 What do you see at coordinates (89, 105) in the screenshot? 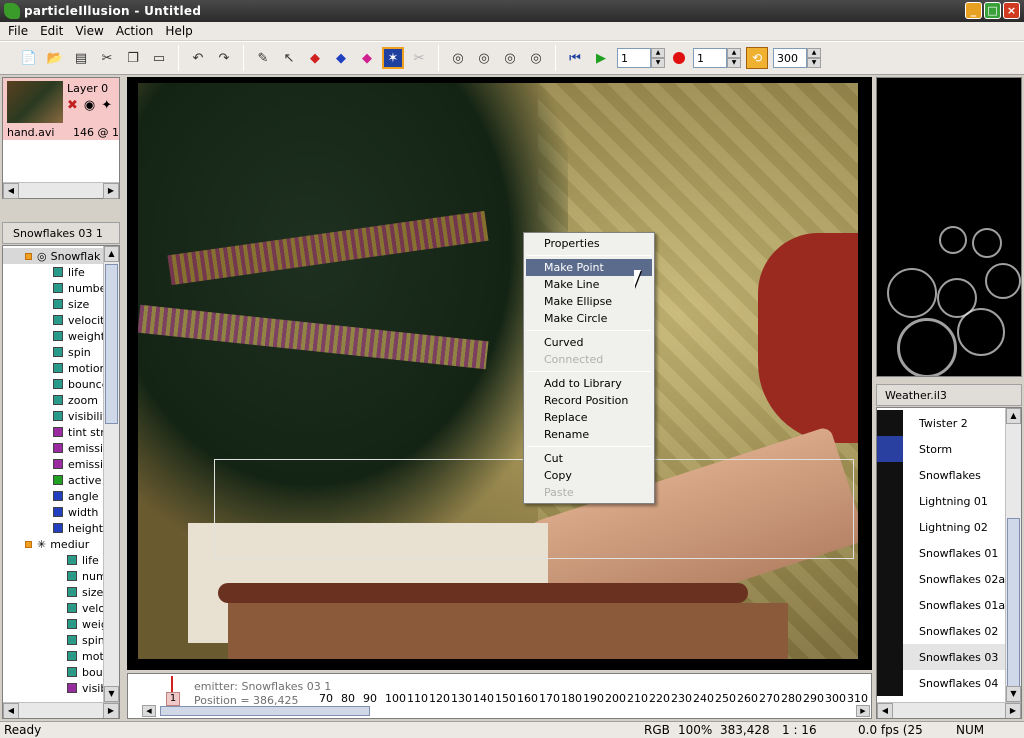
I see `layer-target-icon: ◉` at bounding box center [89, 105].